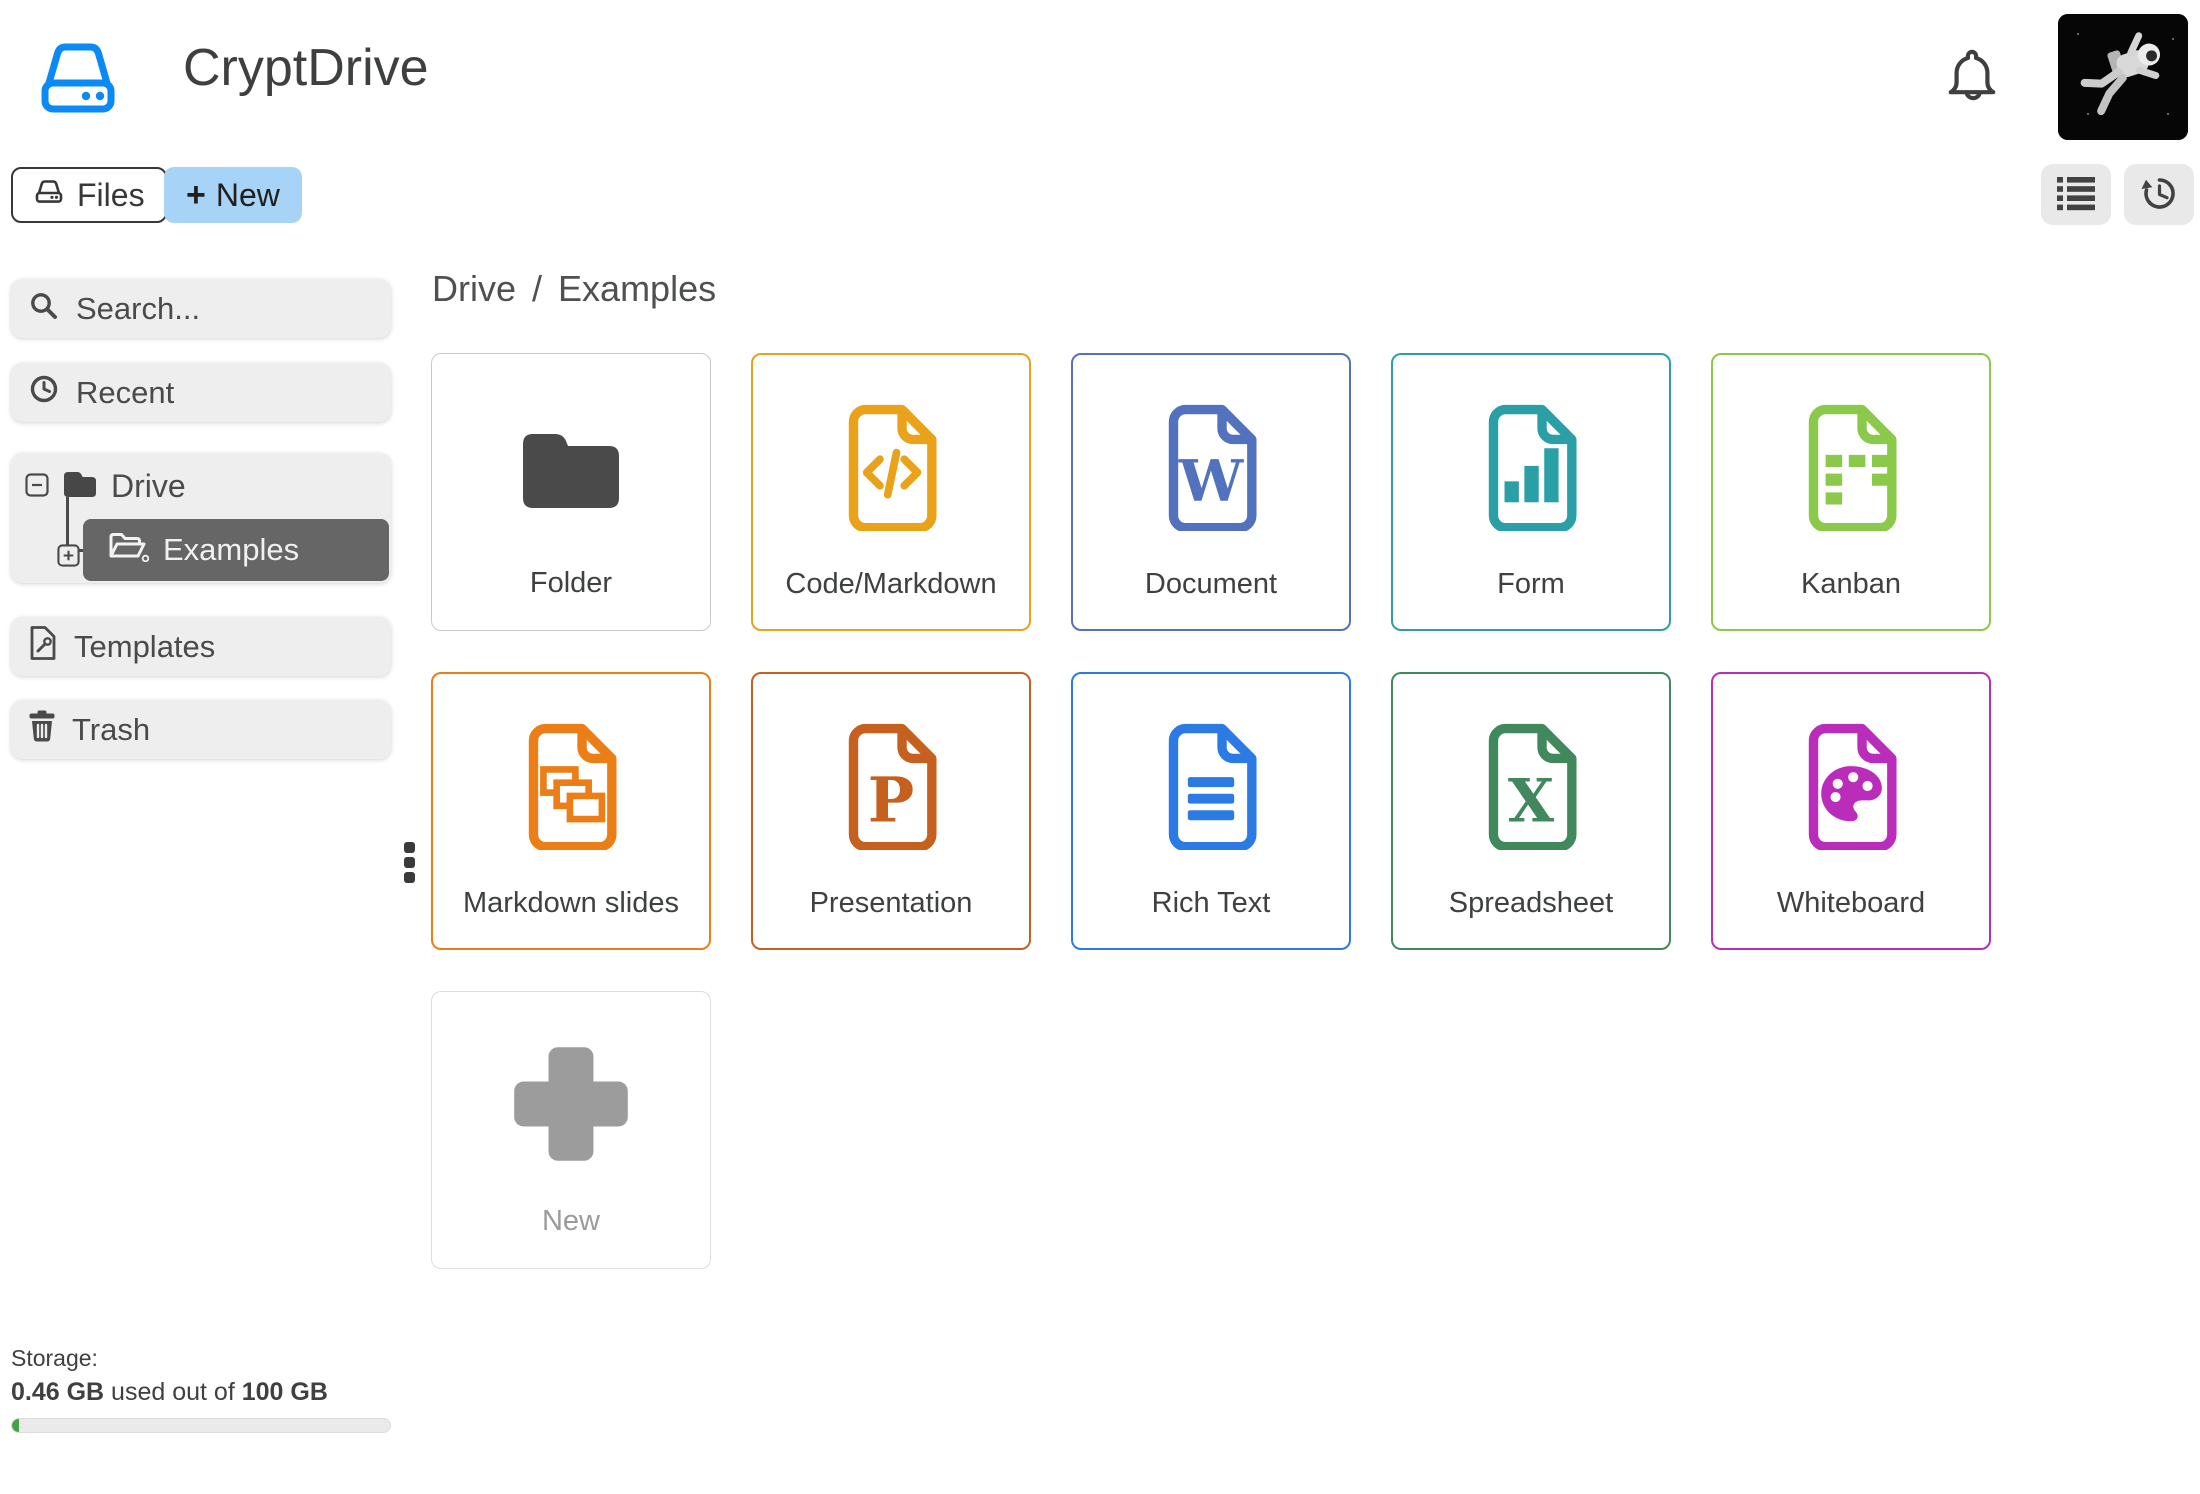 This screenshot has height=1494, width=2200. I want to click on page-title: CryptDrive, so click(306, 68).